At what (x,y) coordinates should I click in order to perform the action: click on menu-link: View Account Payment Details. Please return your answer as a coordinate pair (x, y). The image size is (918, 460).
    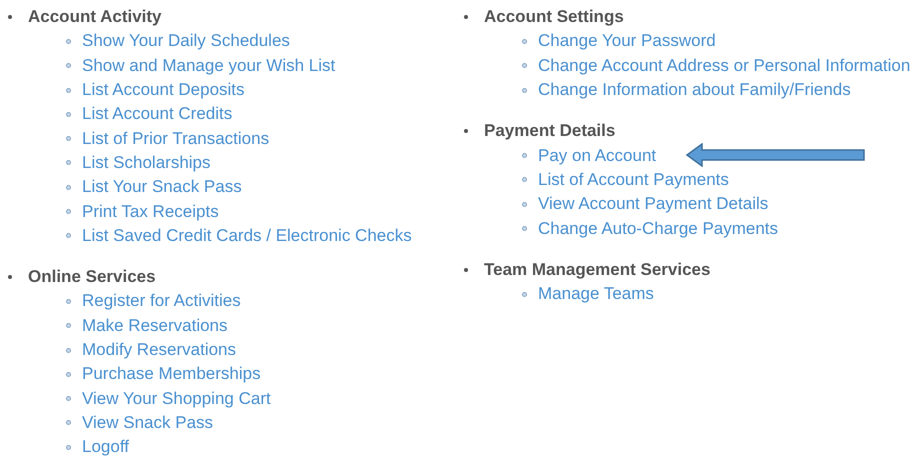
    Looking at the image, I should click on (653, 204).